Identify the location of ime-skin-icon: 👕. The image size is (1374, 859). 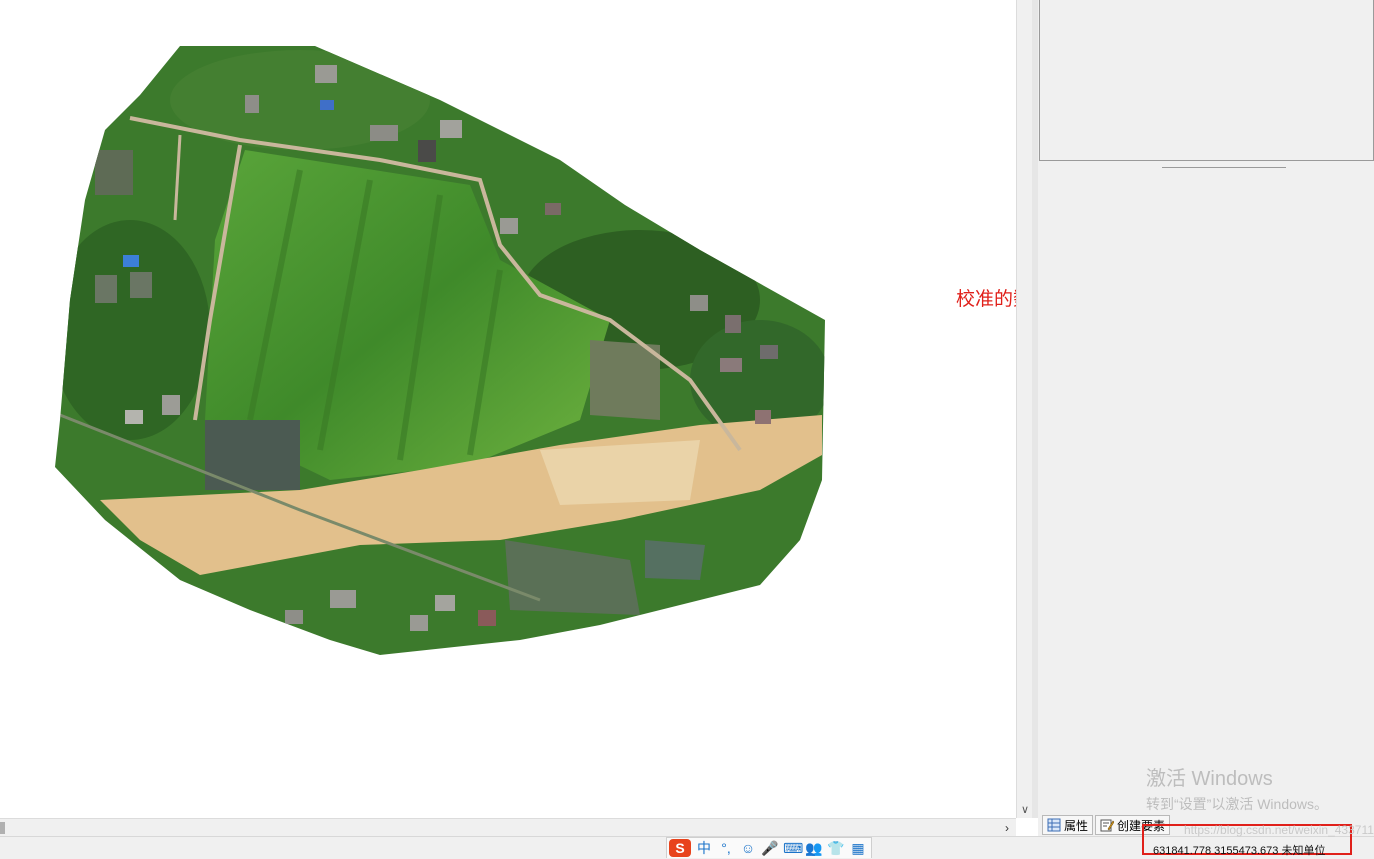
(836, 848).